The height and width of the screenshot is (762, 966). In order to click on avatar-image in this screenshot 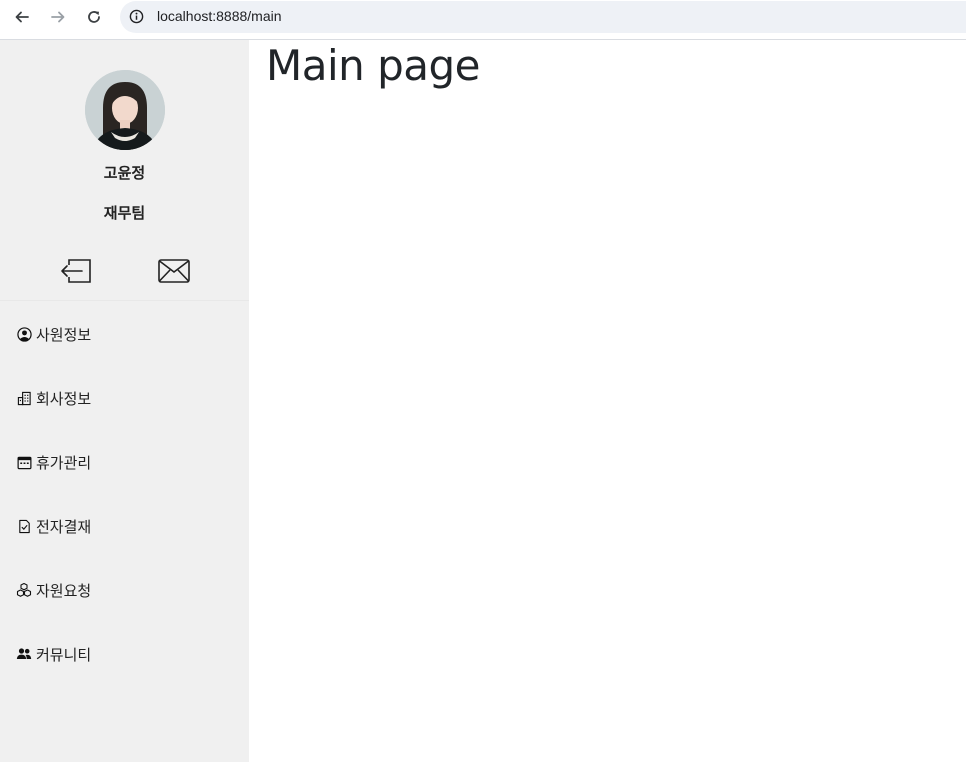, I will do `click(125, 110)`.